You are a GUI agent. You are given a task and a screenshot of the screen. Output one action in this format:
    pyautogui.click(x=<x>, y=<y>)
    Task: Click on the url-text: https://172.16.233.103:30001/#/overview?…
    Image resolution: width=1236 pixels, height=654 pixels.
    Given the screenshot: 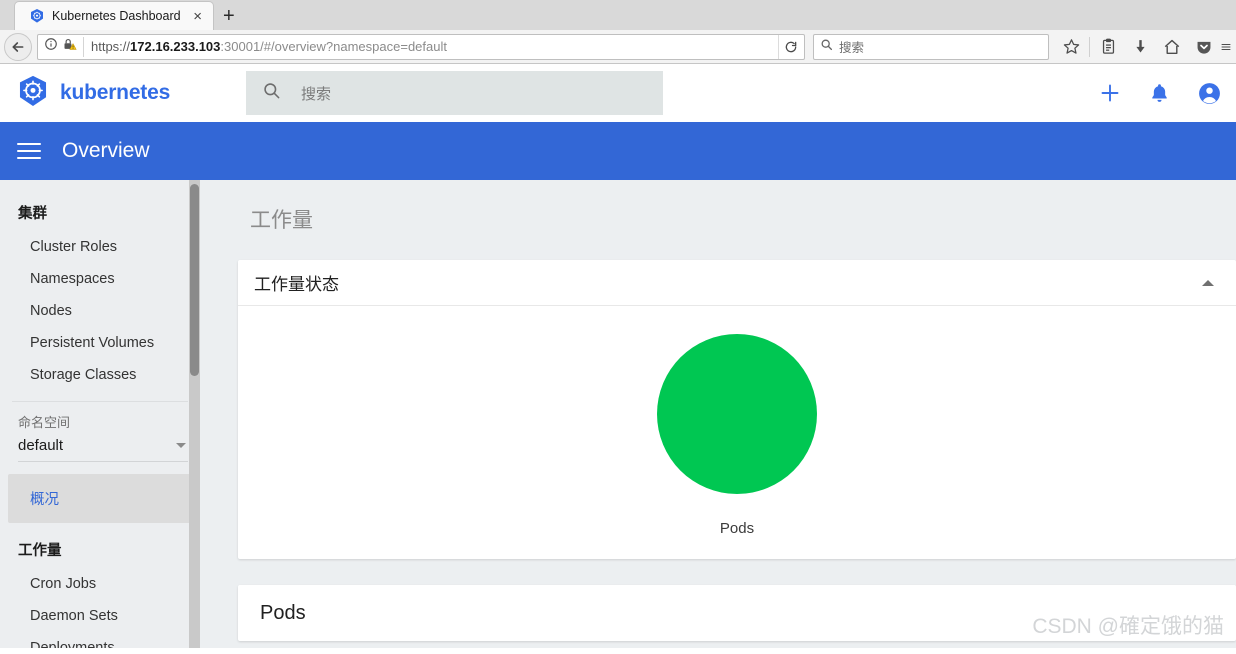 What is the action you would take?
    pyautogui.click(x=434, y=46)
    